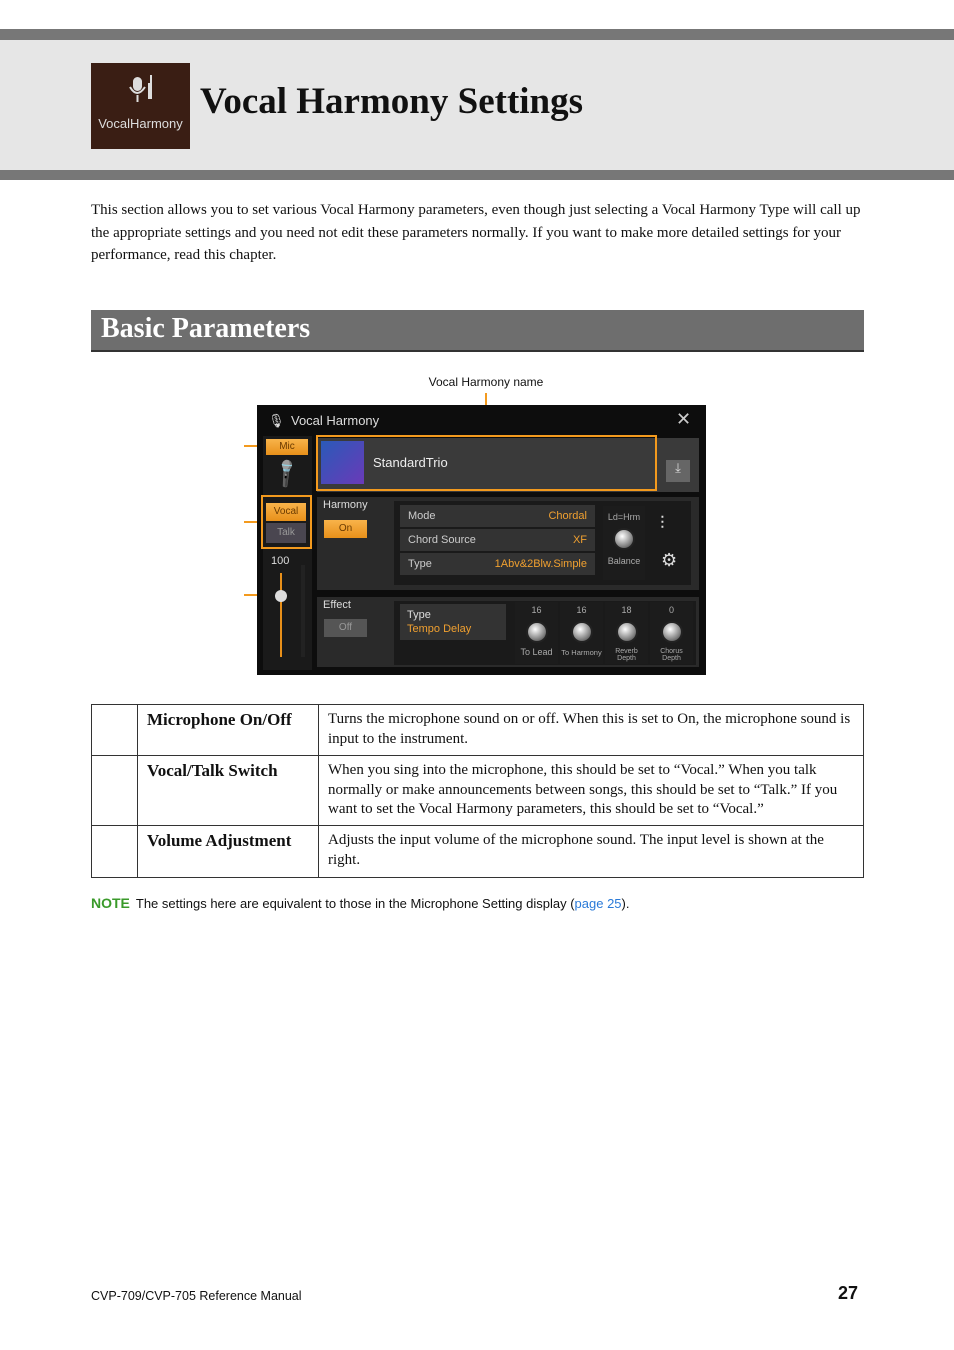 The height and width of the screenshot is (1350, 954). What do you see at coordinates (540, 564) in the screenshot?
I see `param-value: 1Abv&2Blw.Simple` at bounding box center [540, 564].